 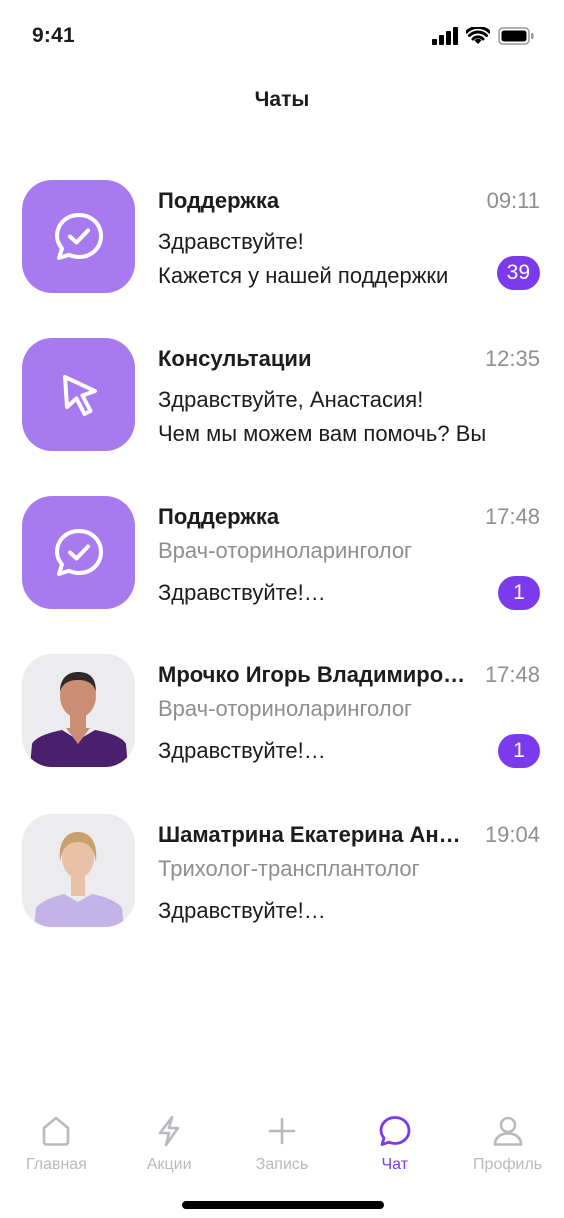 What do you see at coordinates (231, 241) in the screenshot?
I see `chat-preview-line1: Здравствуйте!` at bounding box center [231, 241].